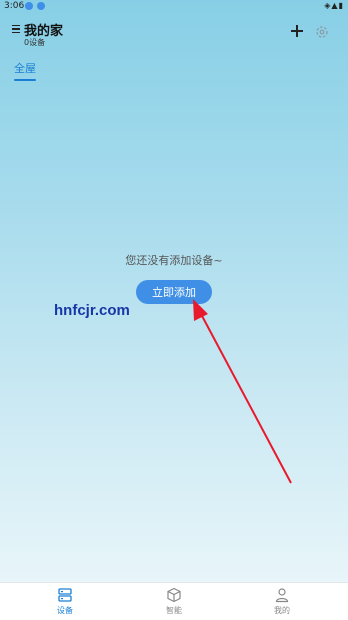  What do you see at coordinates (334, 5) in the screenshot?
I see `signal-battery-icon: ◈▲▮` at bounding box center [334, 5].